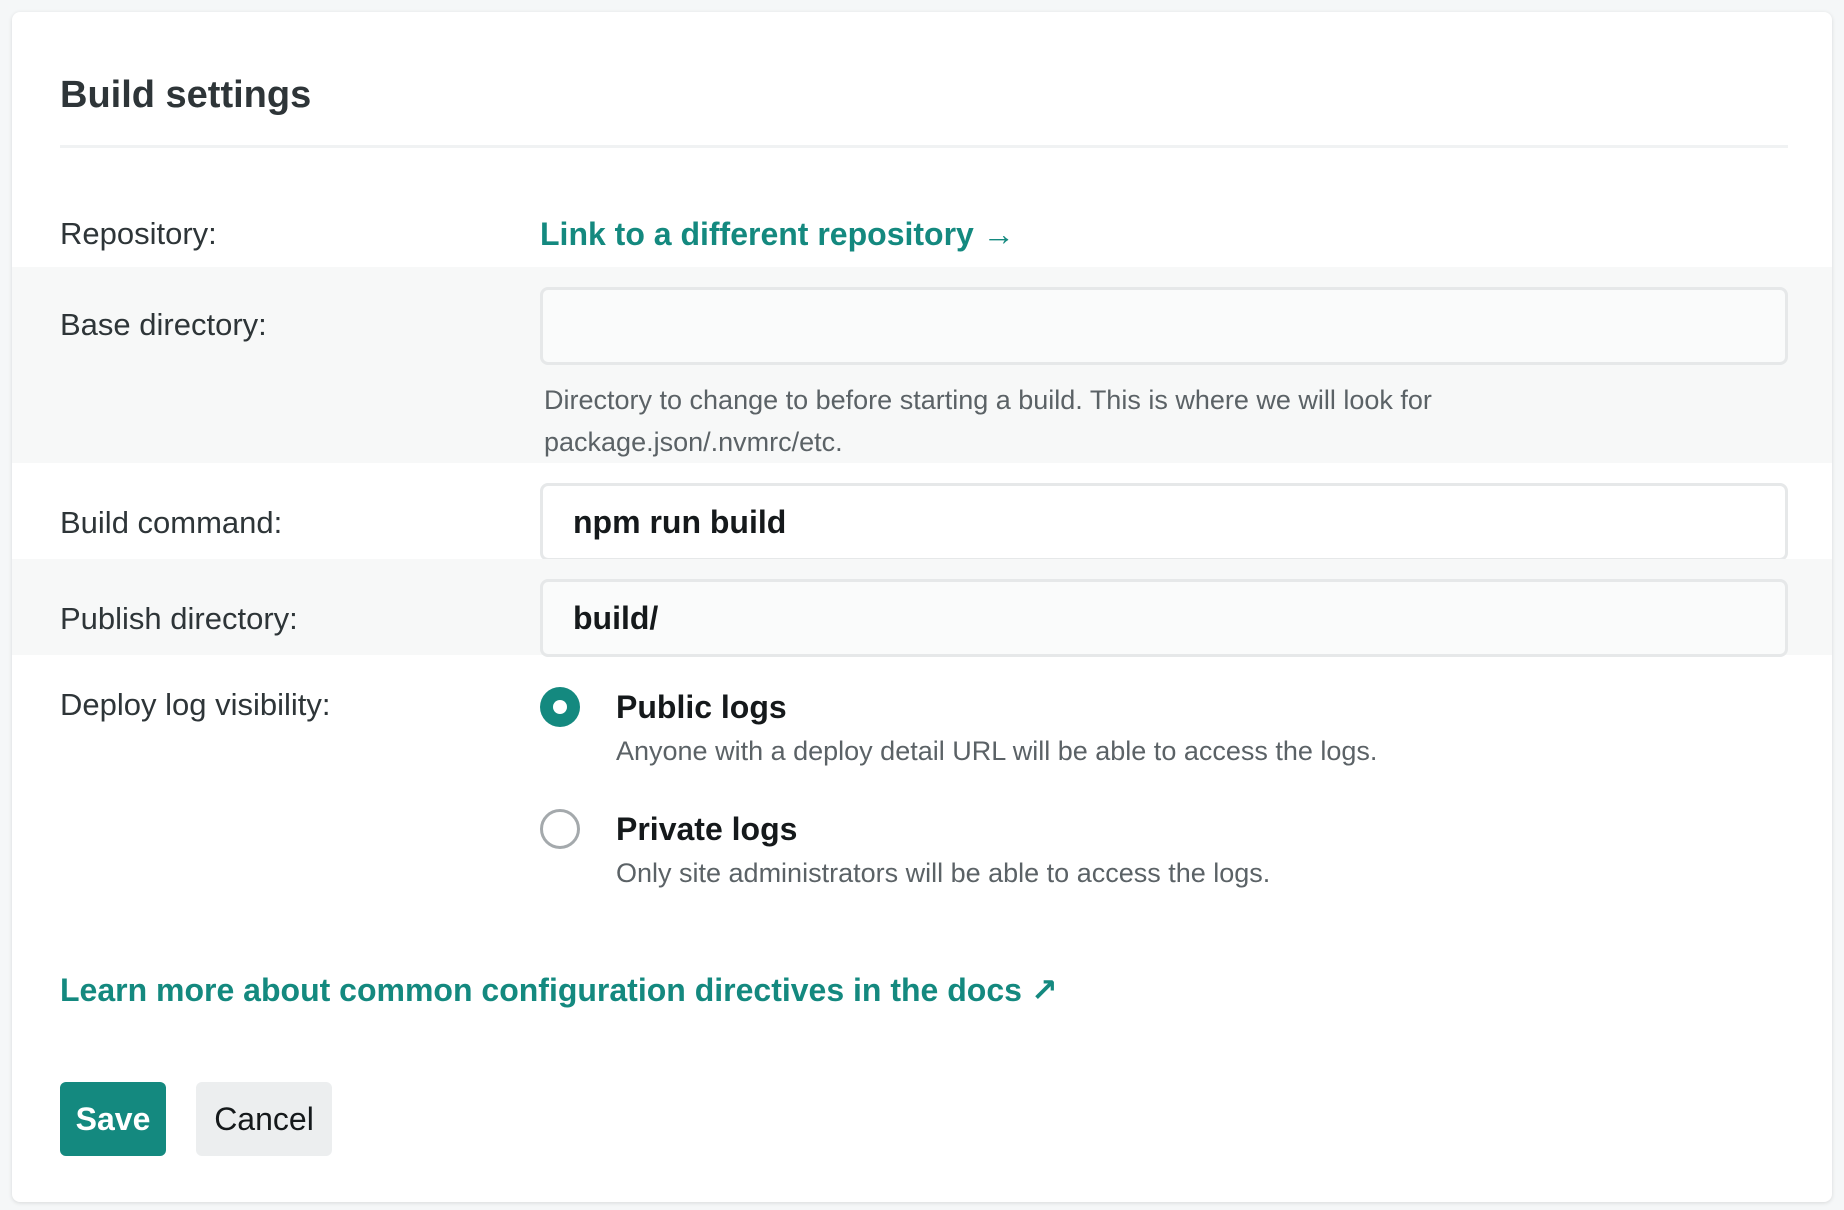 The height and width of the screenshot is (1210, 1844). What do you see at coordinates (138, 233) in the screenshot?
I see `repository-label: Repository:` at bounding box center [138, 233].